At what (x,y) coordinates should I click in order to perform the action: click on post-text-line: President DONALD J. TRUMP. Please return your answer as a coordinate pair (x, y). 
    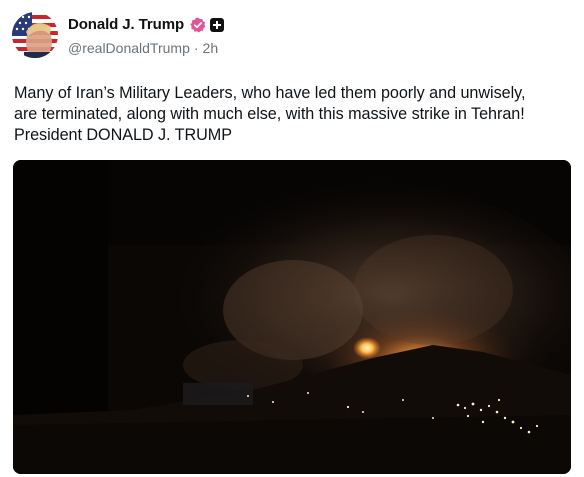
    Looking at the image, I should click on (123, 135).